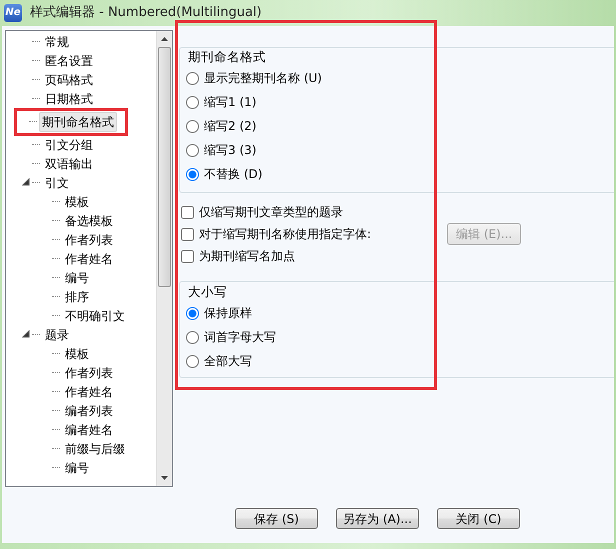 The width and height of the screenshot is (616, 549). What do you see at coordinates (69, 60) in the screenshot?
I see `tree-item: 匿名设置` at bounding box center [69, 60].